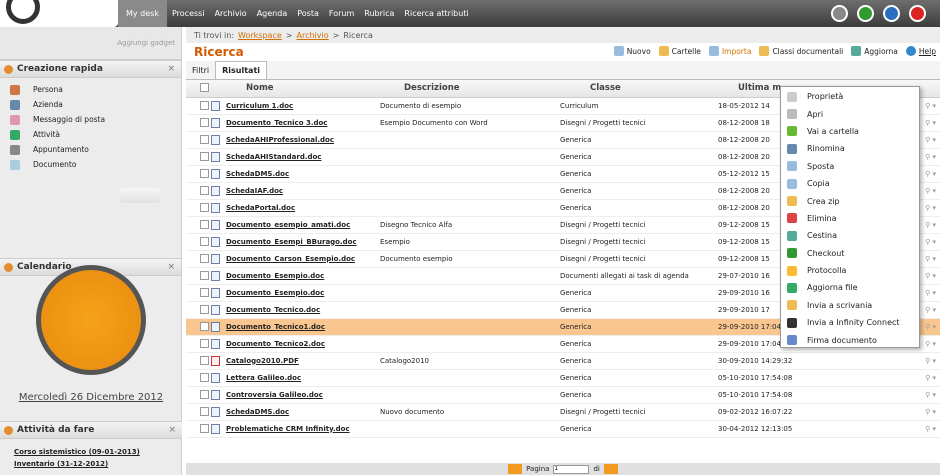 The image size is (940, 475). I want to click on file-link: Documento_Tecnico 3.doc, so click(276, 123).